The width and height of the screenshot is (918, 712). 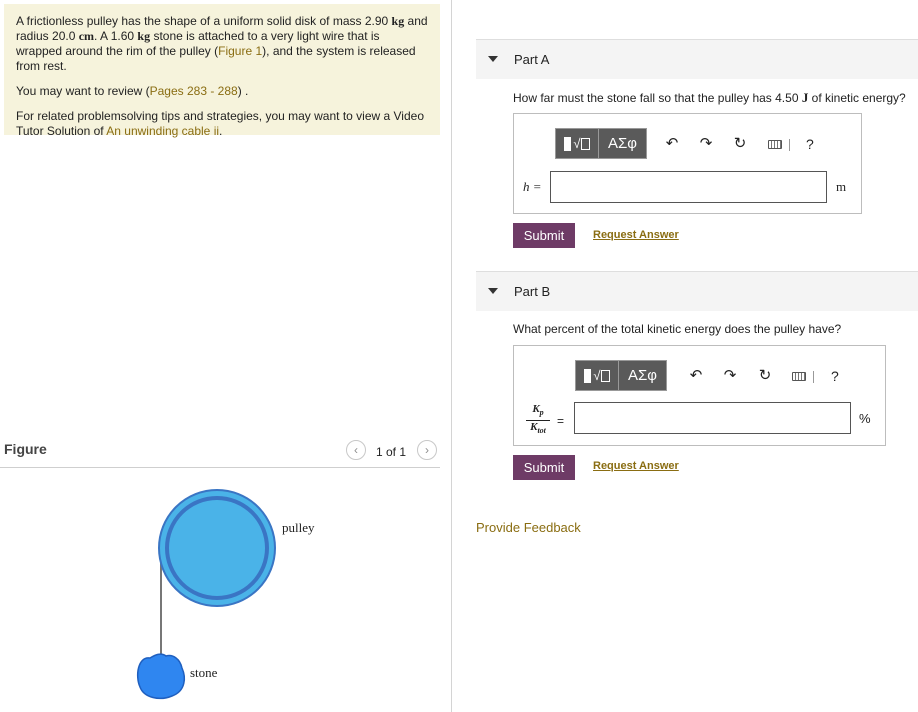 I want to click on part-a-request-answer-link: Request Answer, so click(x=636, y=235).